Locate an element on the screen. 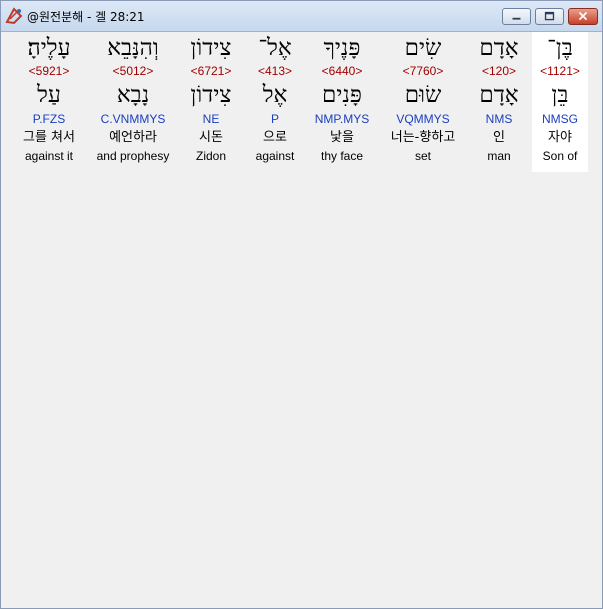 The image size is (603, 609). korean-gloss: 그를 쳐서 is located at coordinates (49, 137).